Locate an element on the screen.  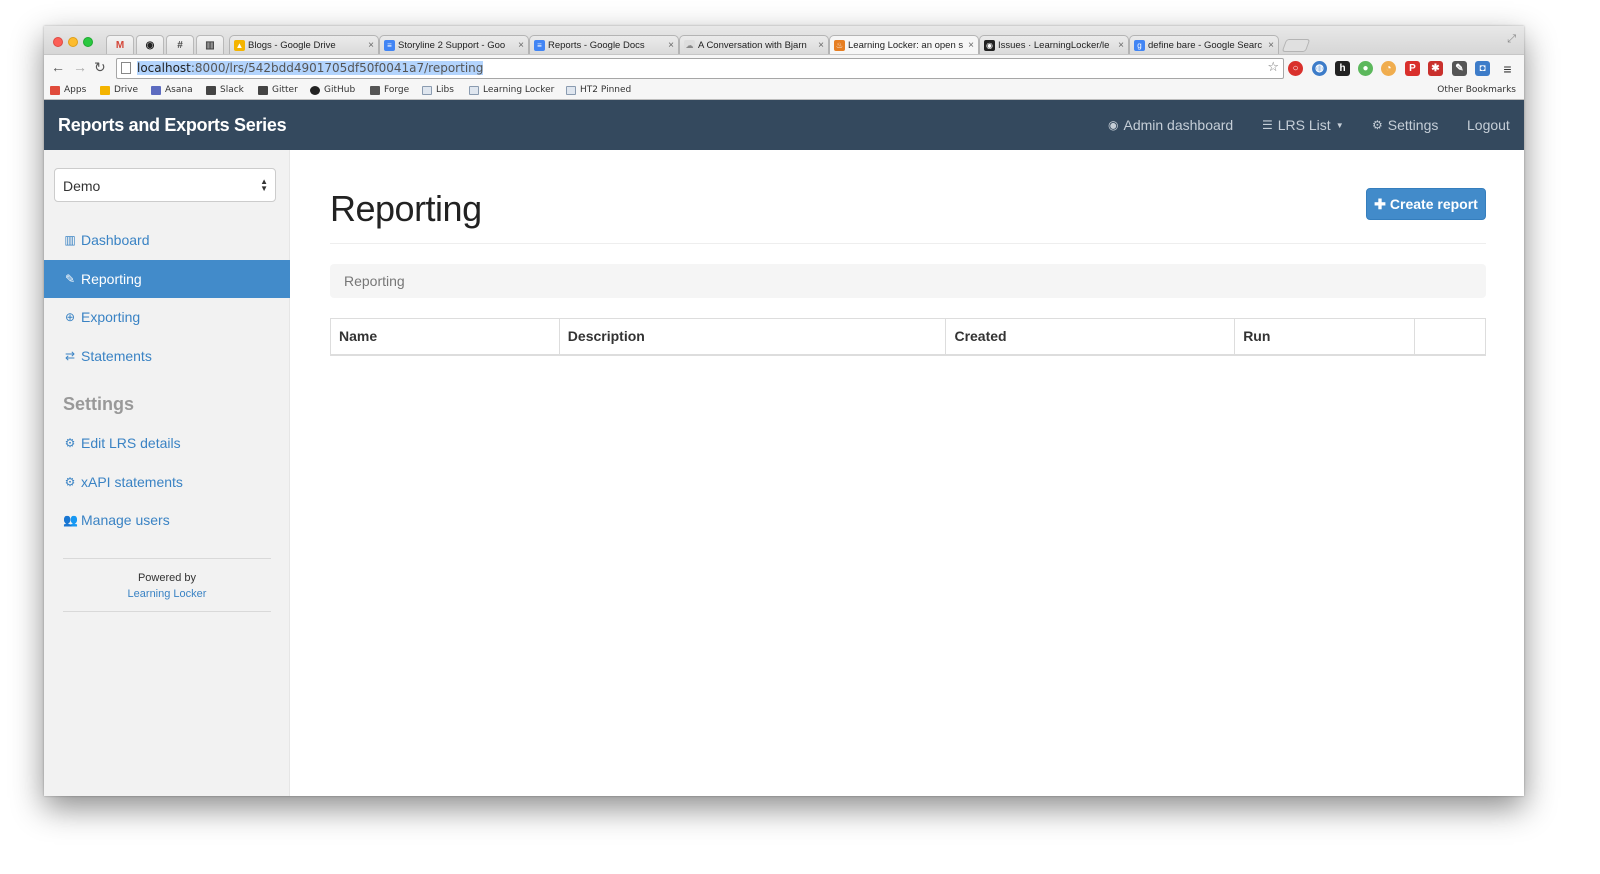
reports-table: Name Description Created Run is located at coordinates (908, 337).